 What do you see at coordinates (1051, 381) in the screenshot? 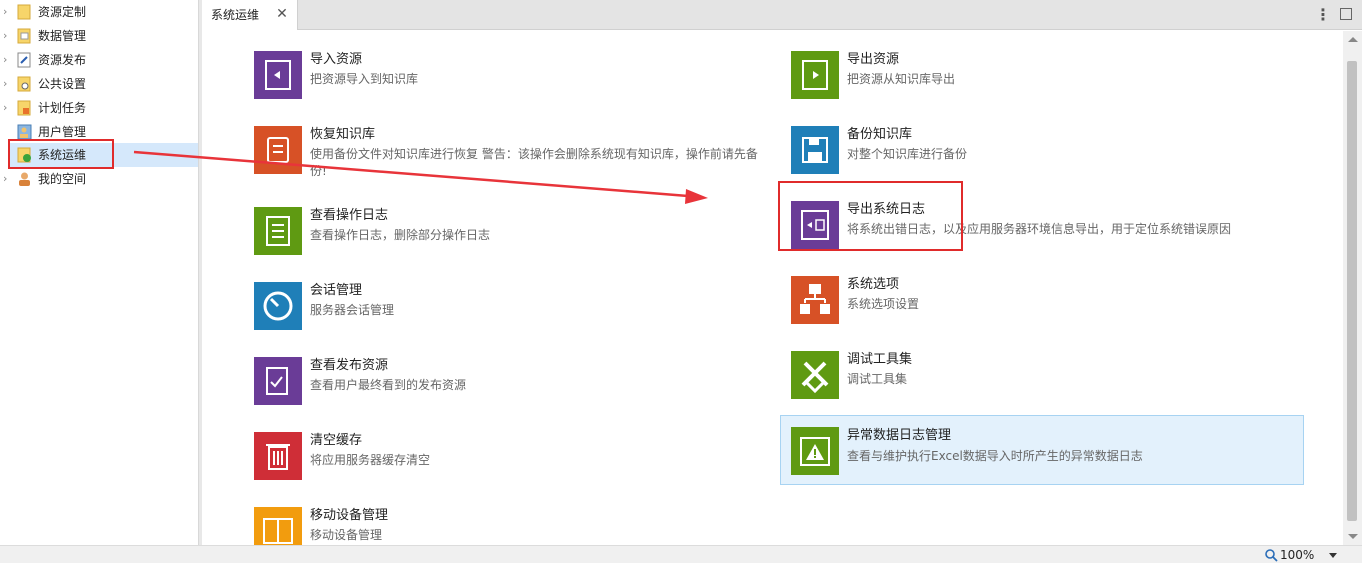
I see `card-debug-tools: 调试工具集 调试工具集` at bounding box center [1051, 381].